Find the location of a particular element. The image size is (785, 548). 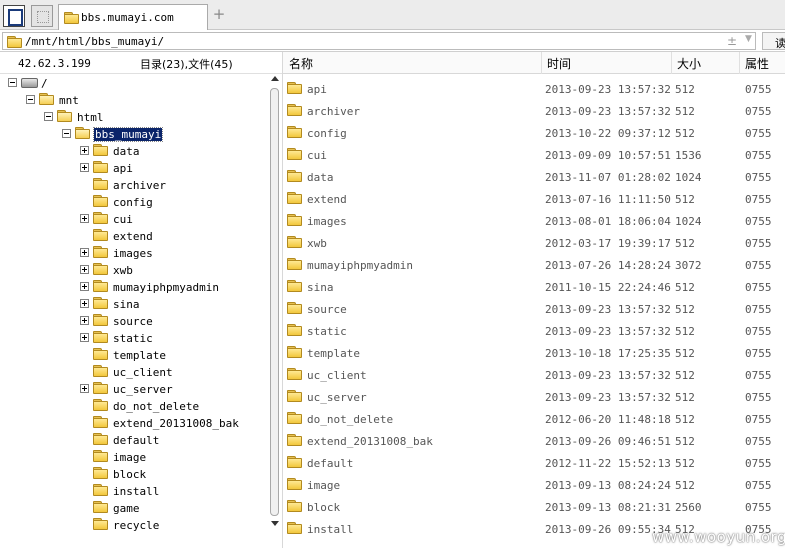

tree-item: uc_client is located at coordinates (134, 372).